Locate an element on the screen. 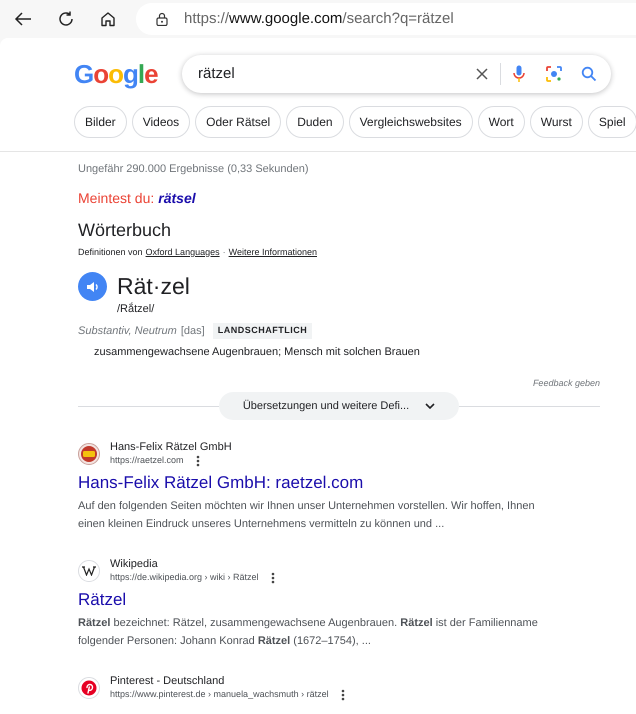  source-label: Definitionen von is located at coordinates (110, 252).